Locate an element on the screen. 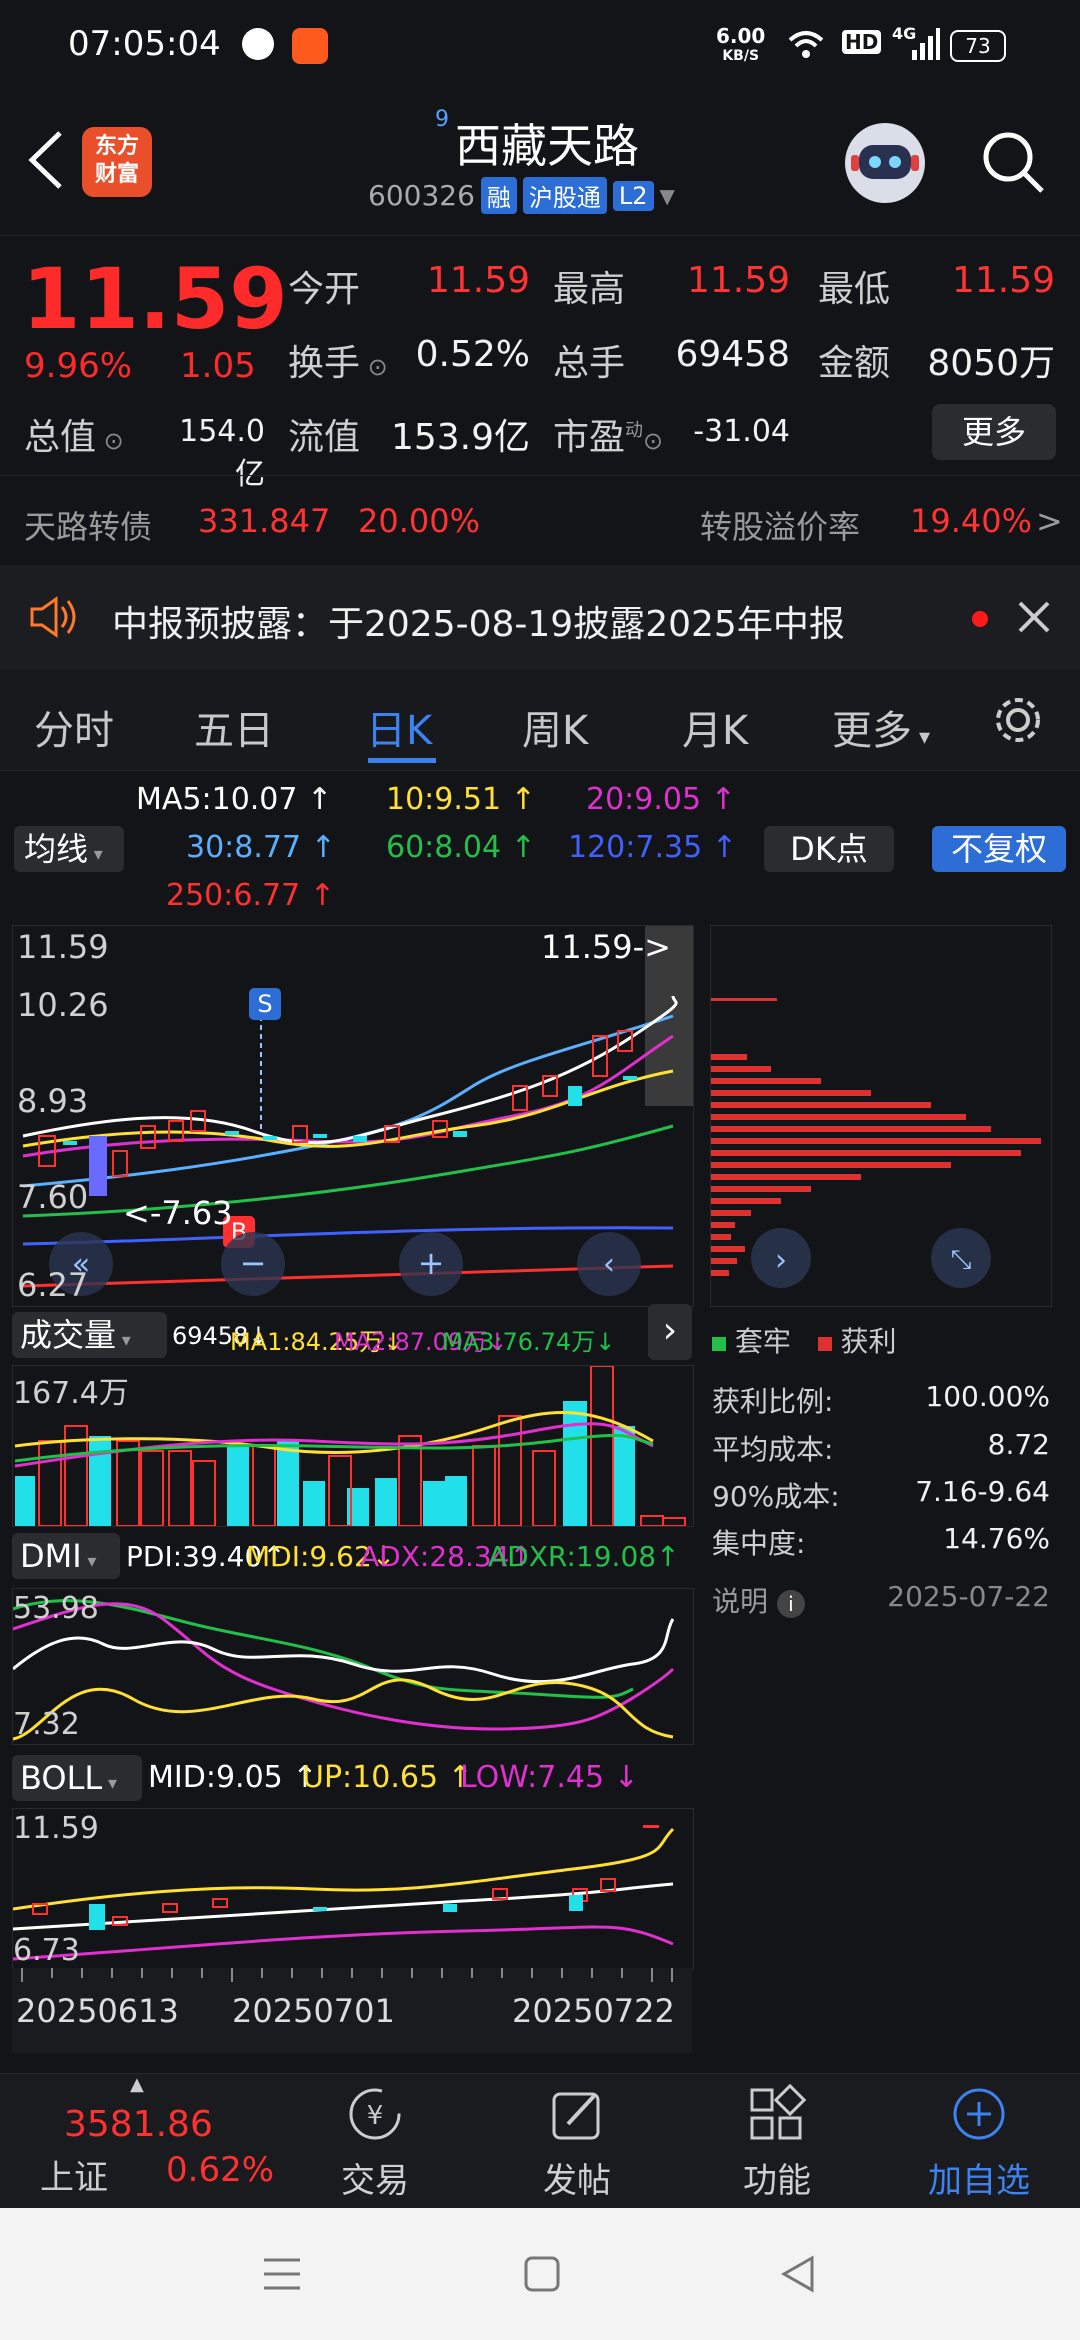 The width and height of the screenshot is (1080, 2340). back-button is located at coordinates (48, 160).